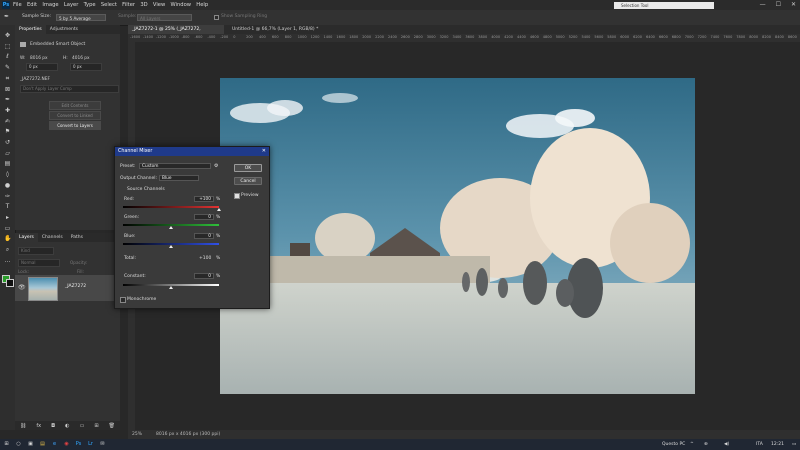 This screenshot has width=800, height=450. Describe the element at coordinates (82, 426) in the screenshot. I see `new-group-icon: ▭` at that location.